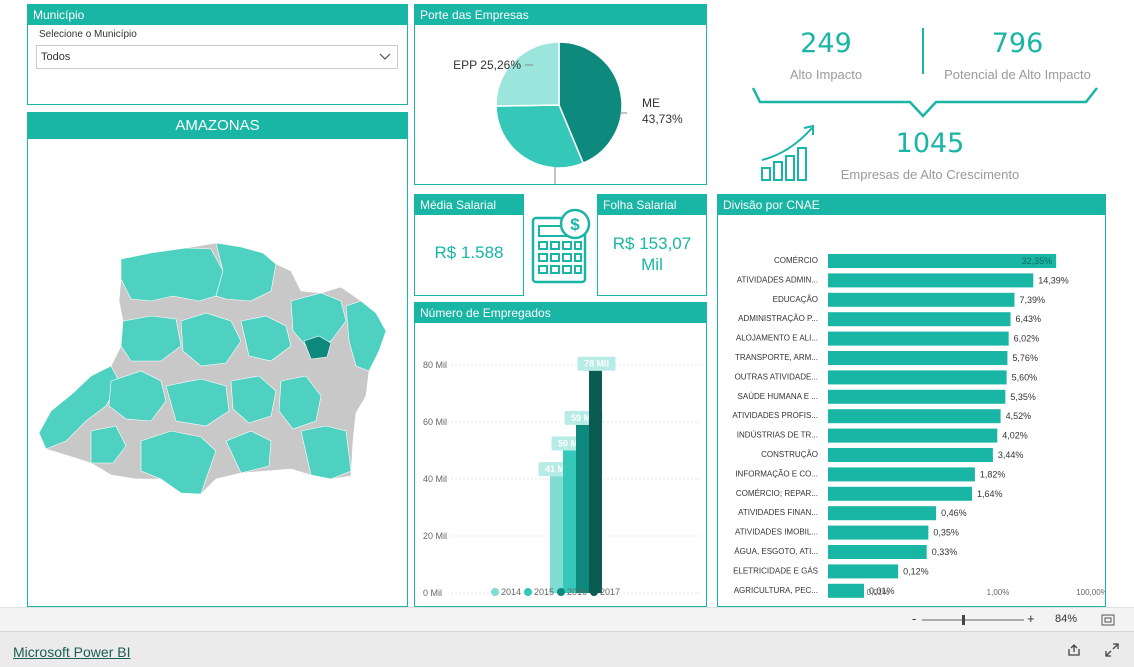 This screenshot has width=1134, height=667. What do you see at coordinates (1108, 622) in the screenshot?
I see `fit-page-icon` at bounding box center [1108, 622].